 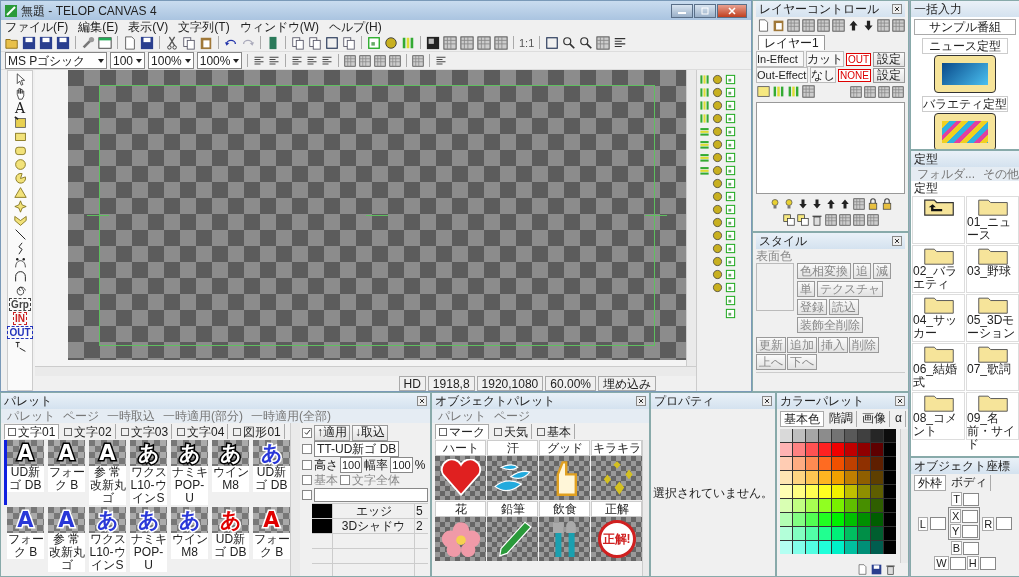 What do you see at coordinates (956, 548) in the screenshot?
I see `bottom-label: B` at bounding box center [956, 548].